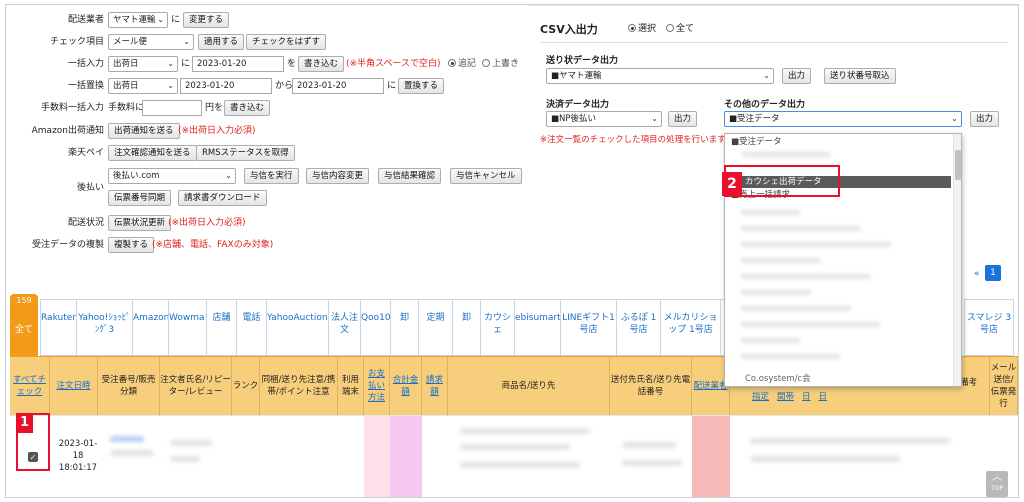 This screenshot has height=502, width=1024. What do you see at coordinates (660, 76) in the screenshot?
I see `slip-format-select: ■ヤマト運輸 ⌄` at bounding box center [660, 76].